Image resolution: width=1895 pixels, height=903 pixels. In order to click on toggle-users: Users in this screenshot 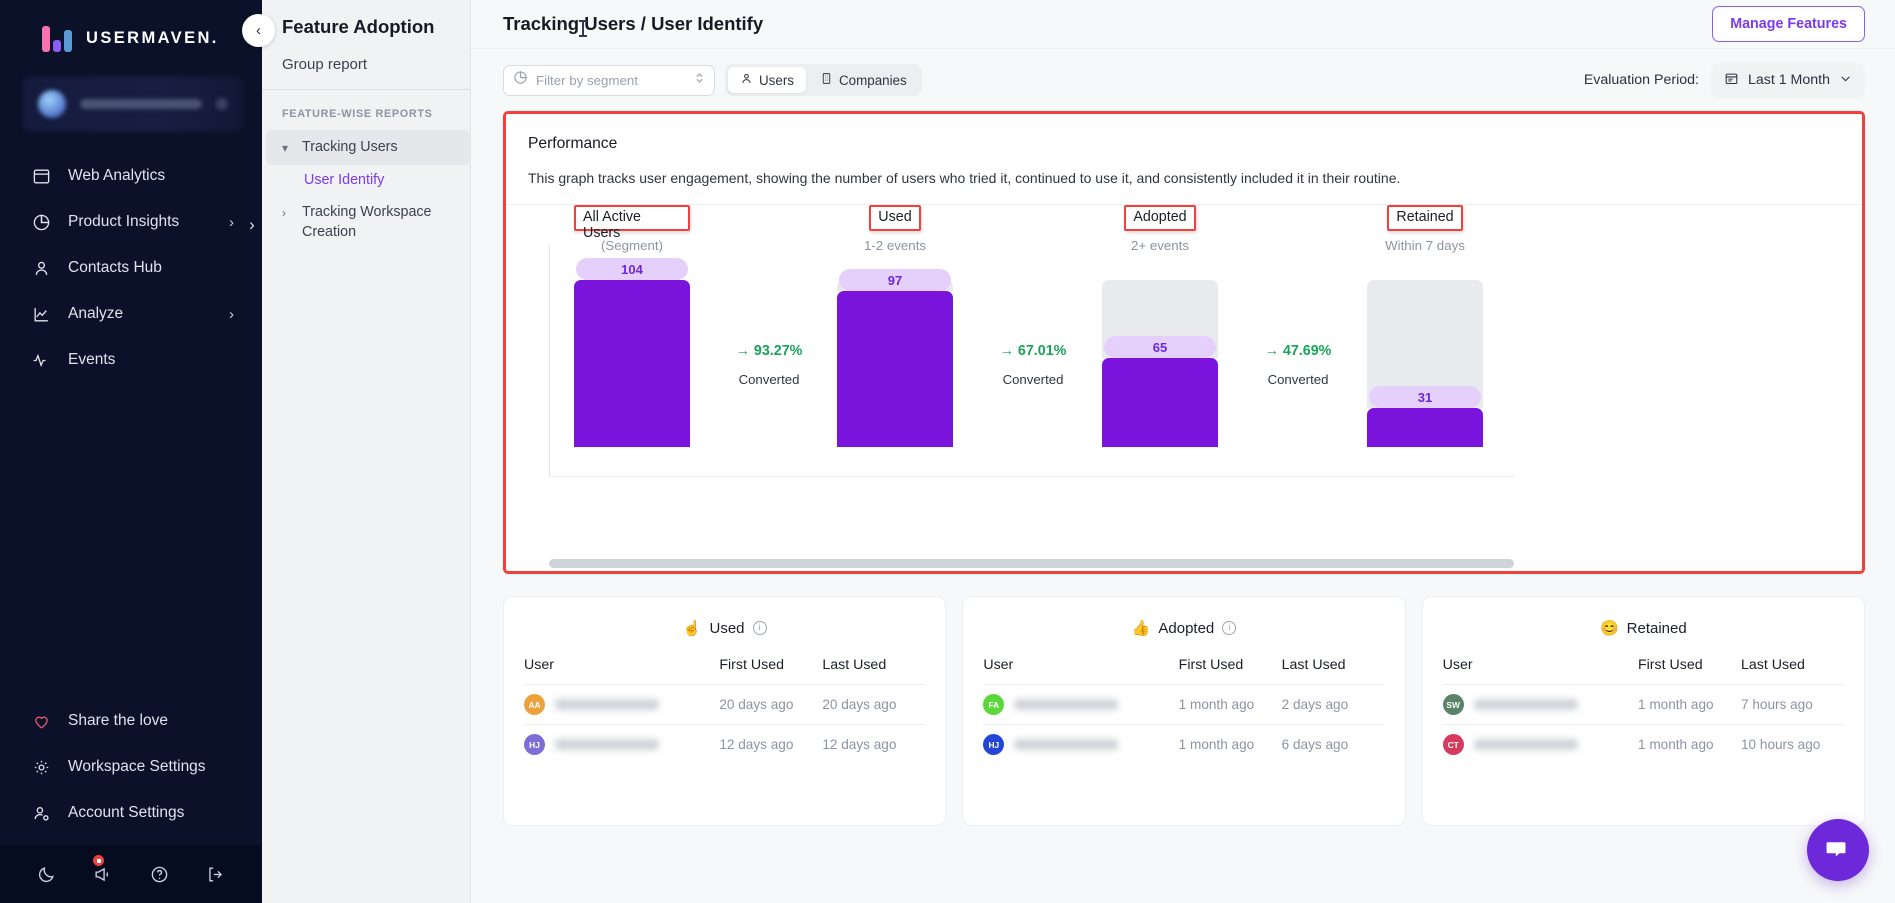, I will do `click(767, 80)`.